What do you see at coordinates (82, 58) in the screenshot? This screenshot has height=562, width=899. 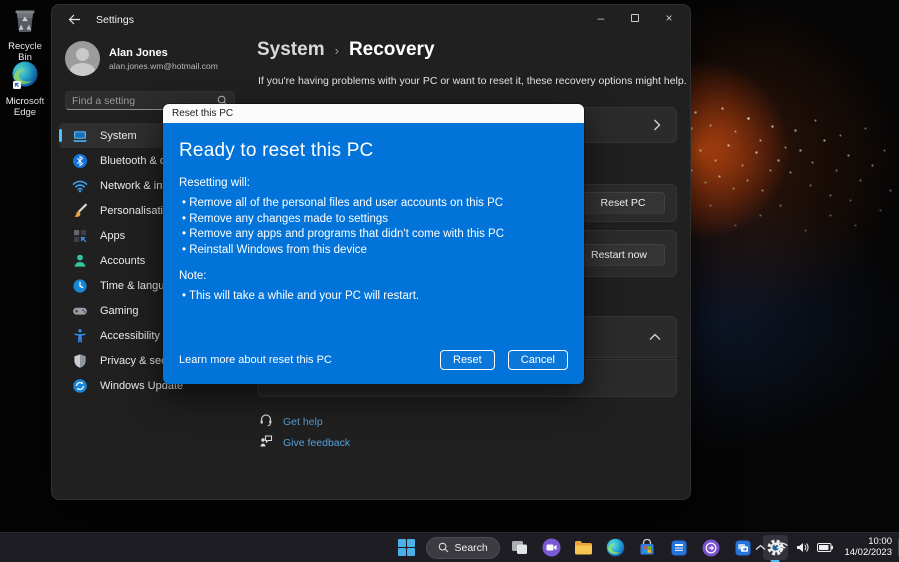 I see `avatar` at bounding box center [82, 58].